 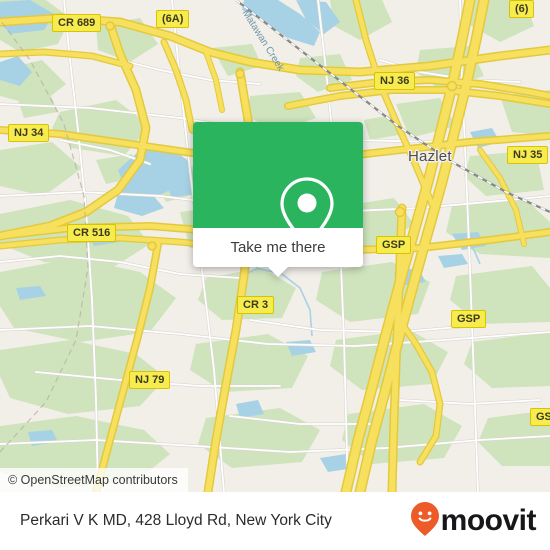 What do you see at coordinates (394, 245) in the screenshot?
I see `road-shield-gsp-1: GSP` at bounding box center [394, 245].